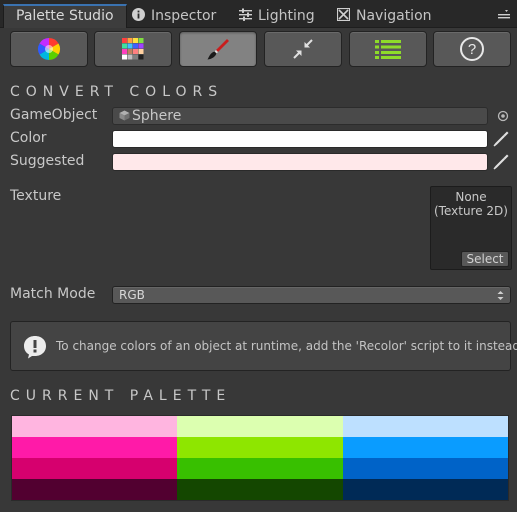 The image size is (517, 512). I want to click on help-icon: ?, so click(472, 49).